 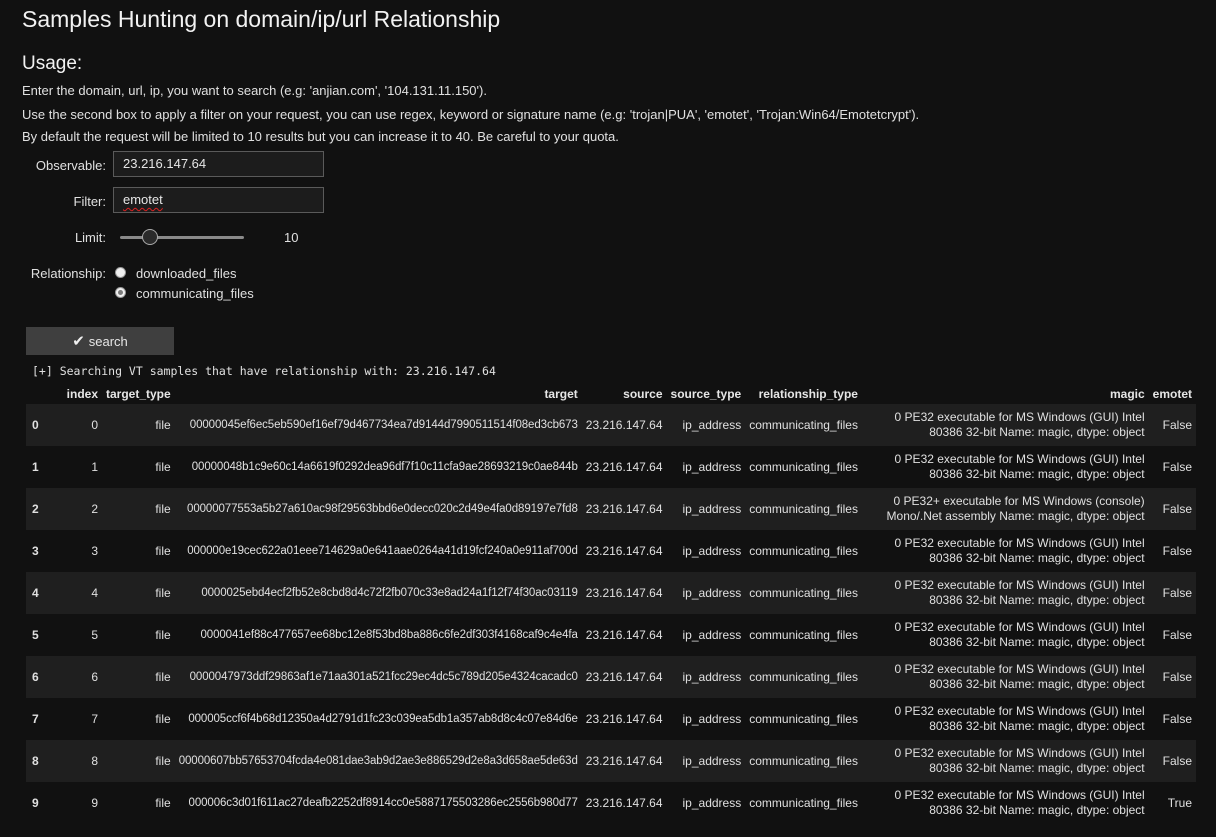 I want to click on limit-slider-track, so click(x=182, y=237).